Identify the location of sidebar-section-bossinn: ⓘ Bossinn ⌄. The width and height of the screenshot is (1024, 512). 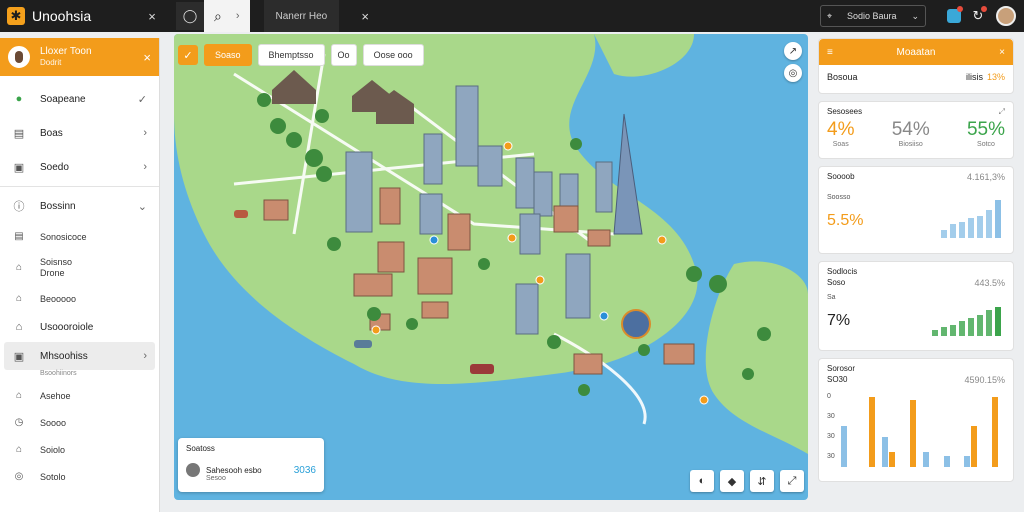
(79, 206).